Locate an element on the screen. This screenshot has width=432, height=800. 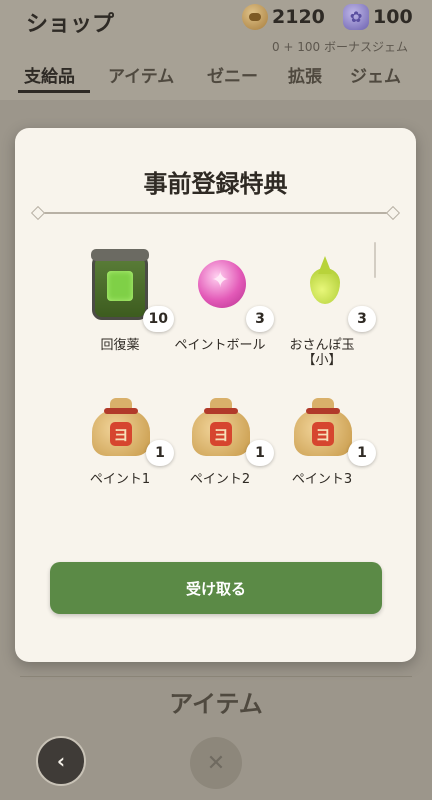
gem-count: 100 is located at coordinates (393, 17).